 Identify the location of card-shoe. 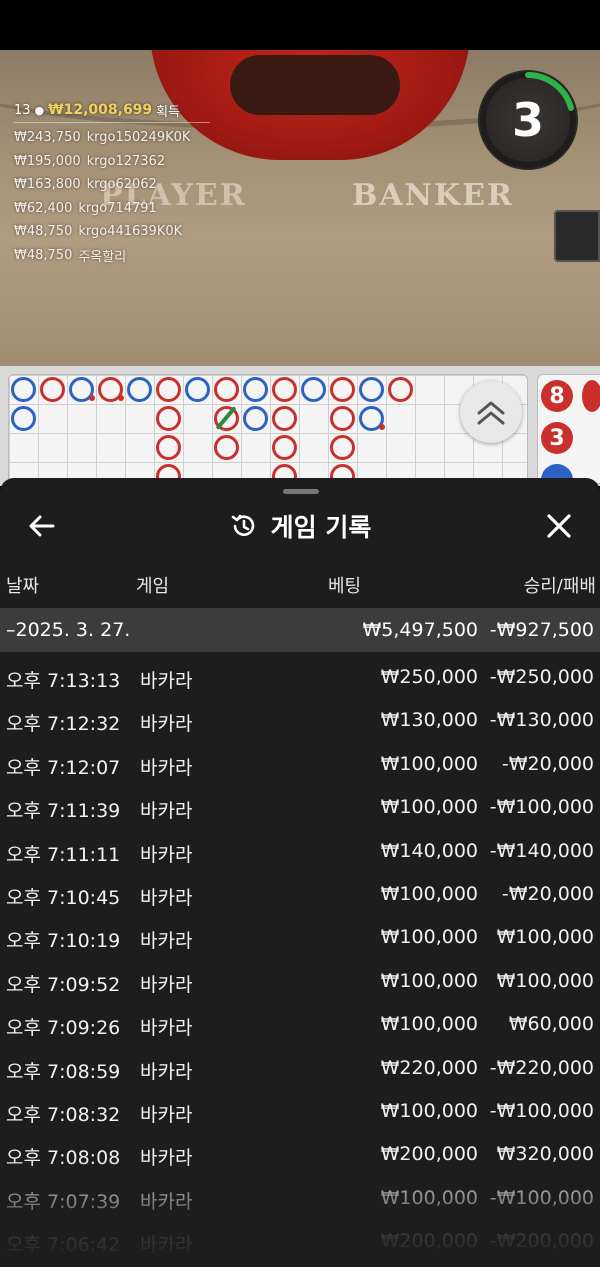
(577, 236).